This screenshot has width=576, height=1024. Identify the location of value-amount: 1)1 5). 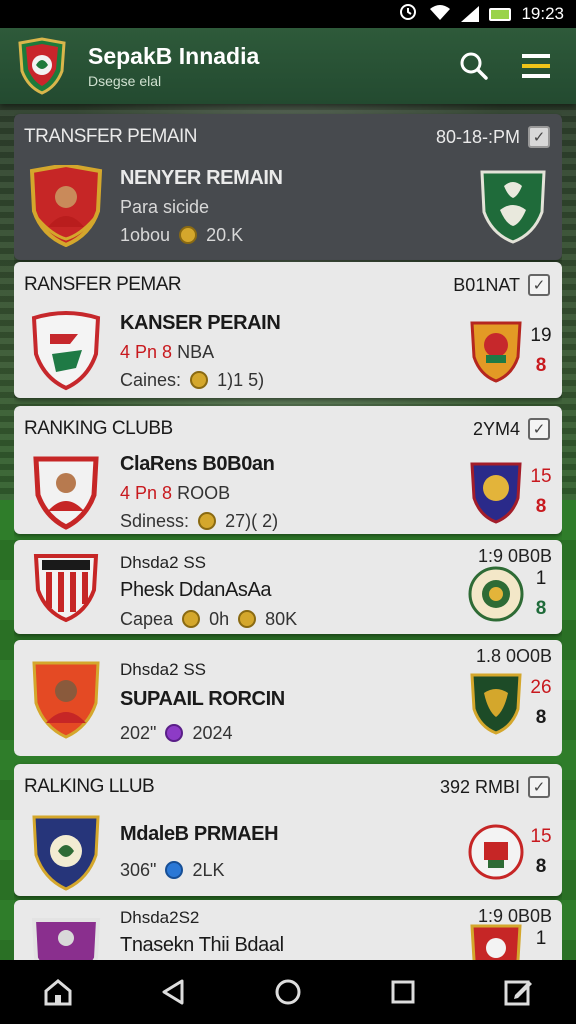
(241, 379).